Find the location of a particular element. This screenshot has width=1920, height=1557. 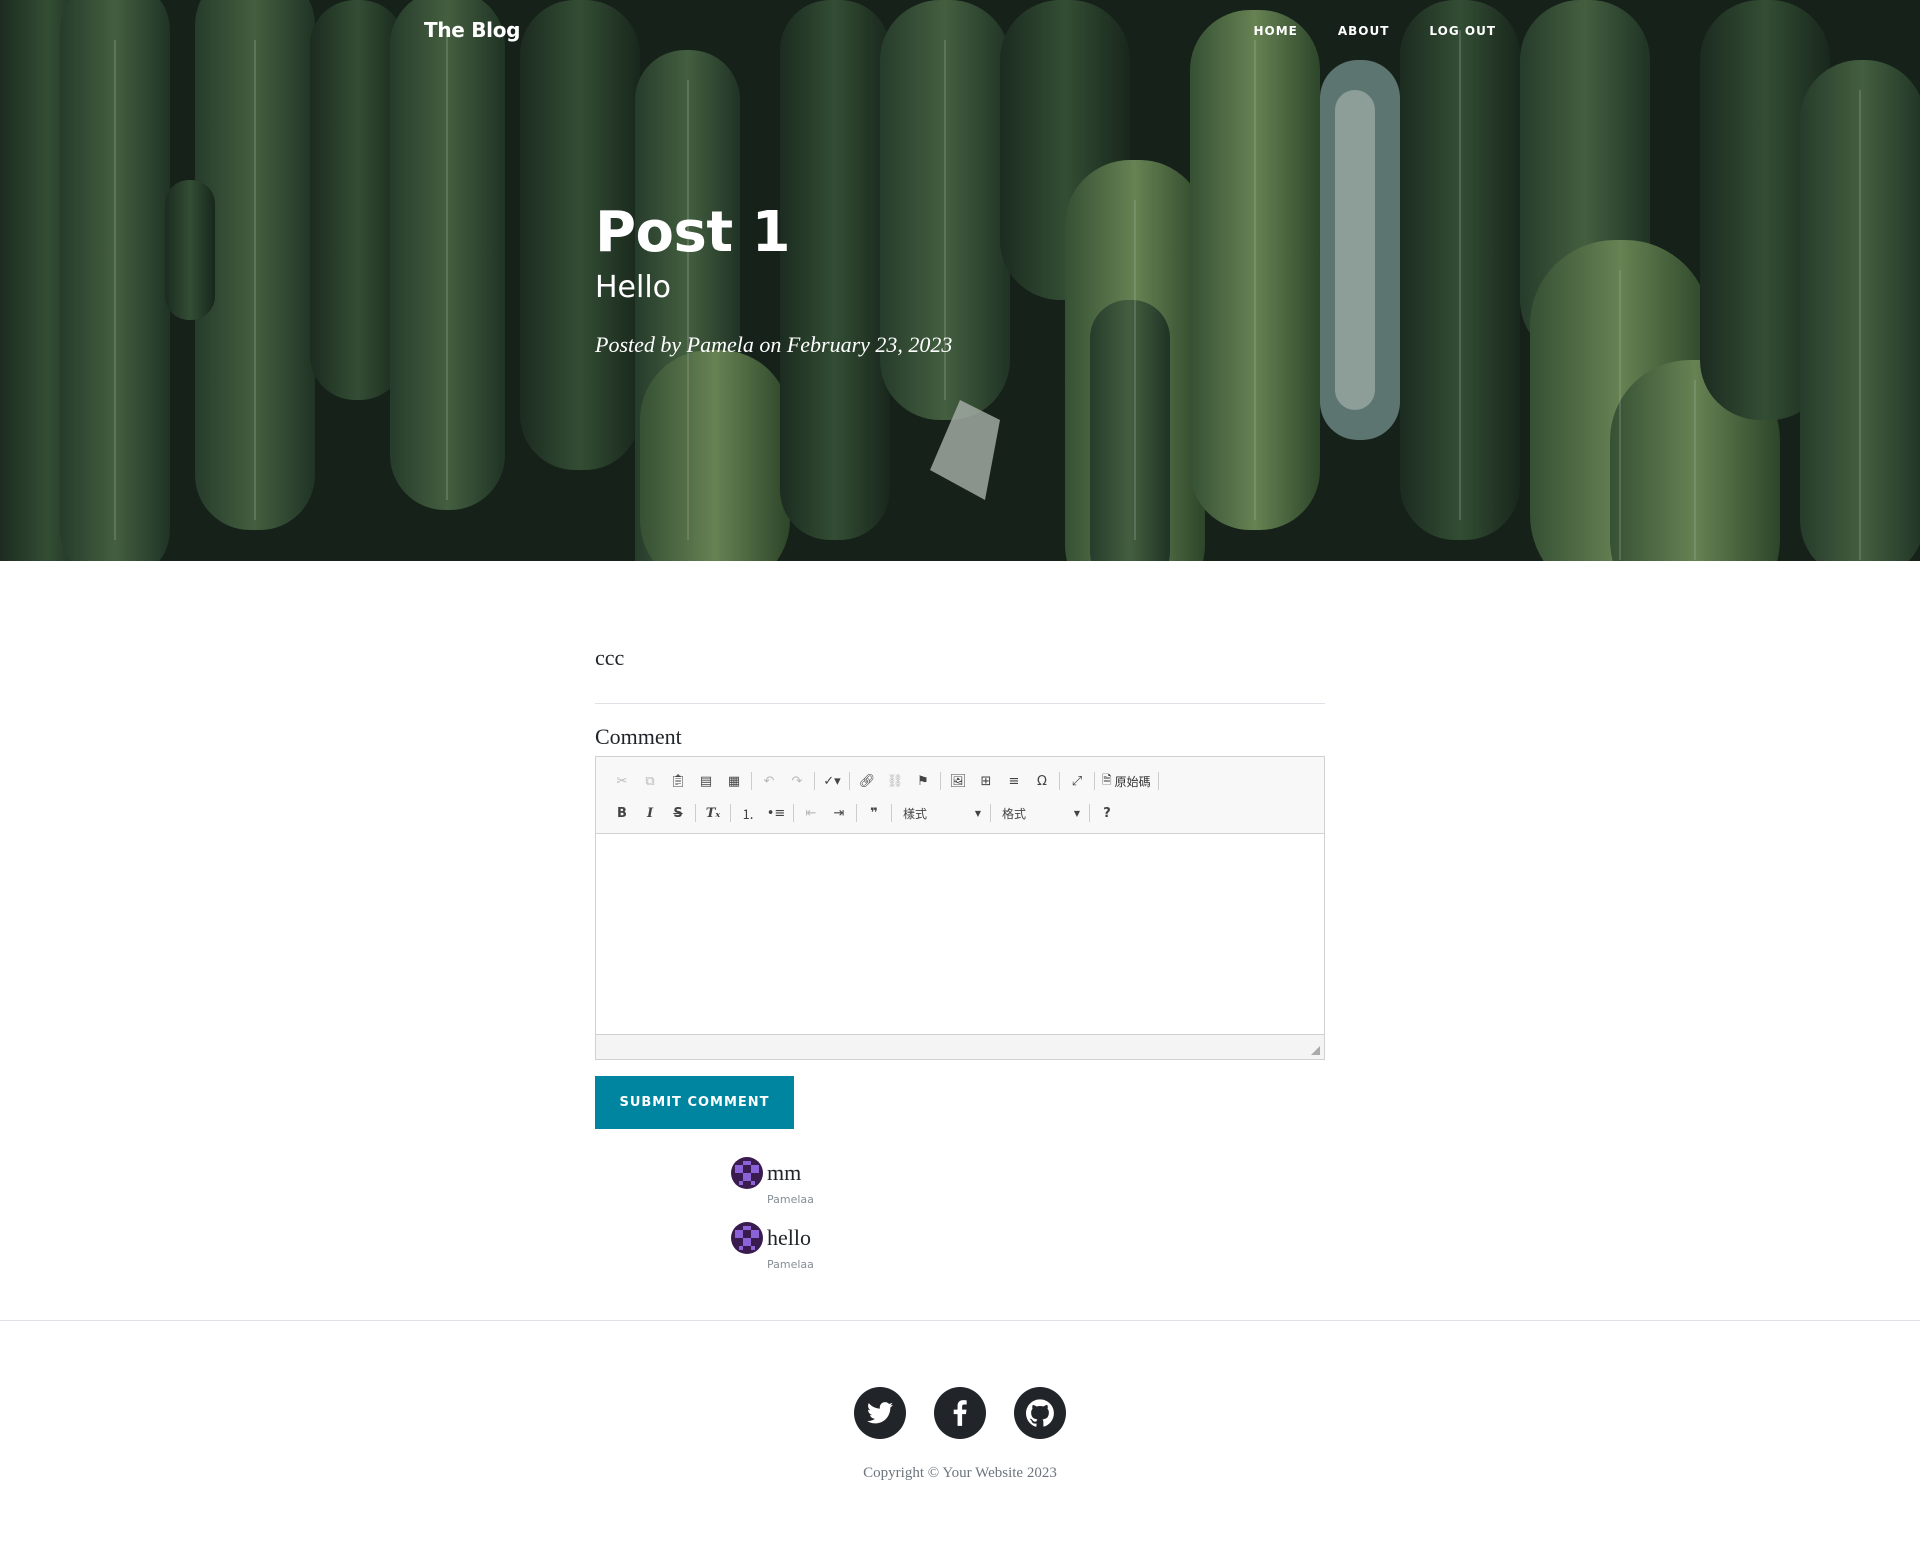

format-dropdown: 格式 ▼ is located at coordinates (1041, 813).